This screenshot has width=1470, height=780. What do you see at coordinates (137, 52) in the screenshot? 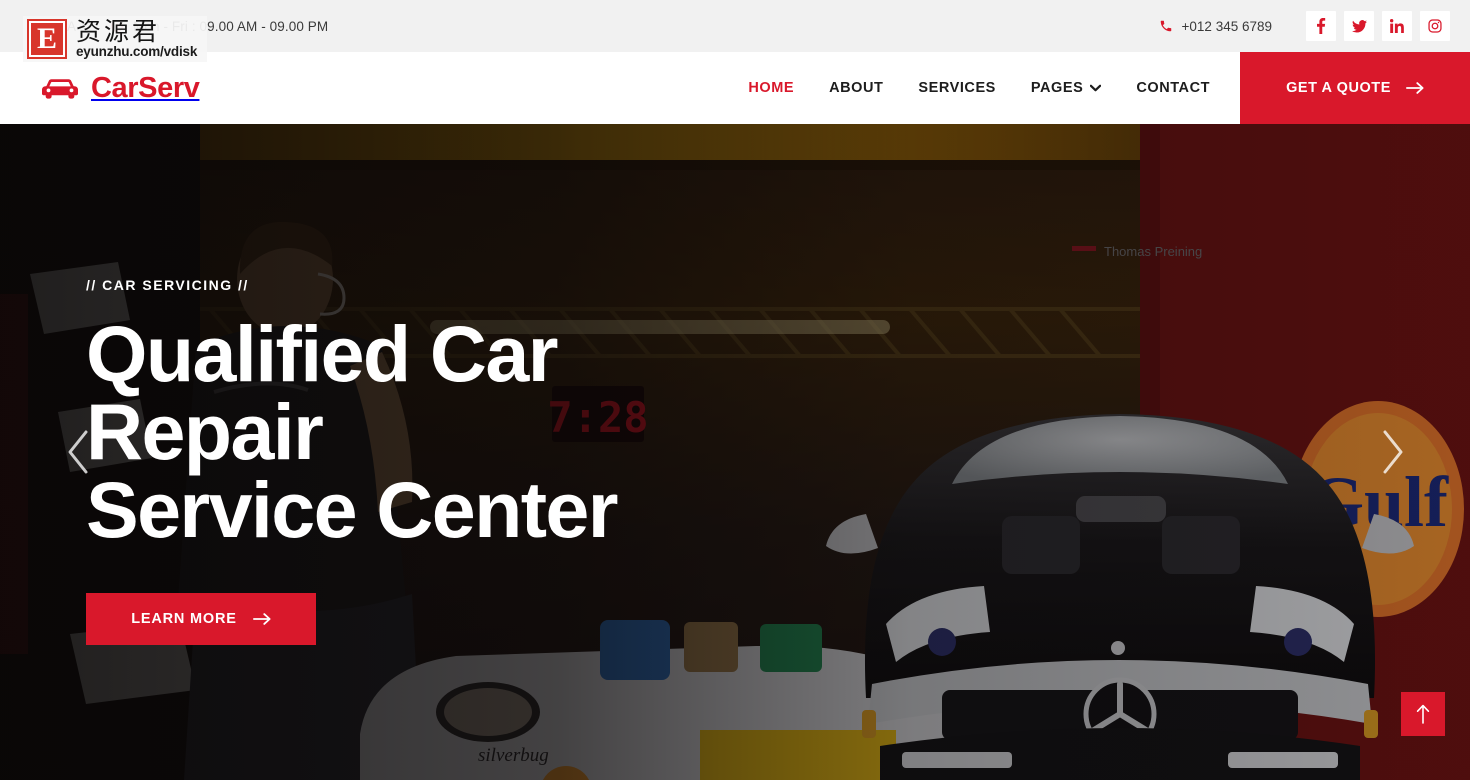
I see `watermark-url: eyunzhu.com/vdisk` at bounding box center [137, 52].